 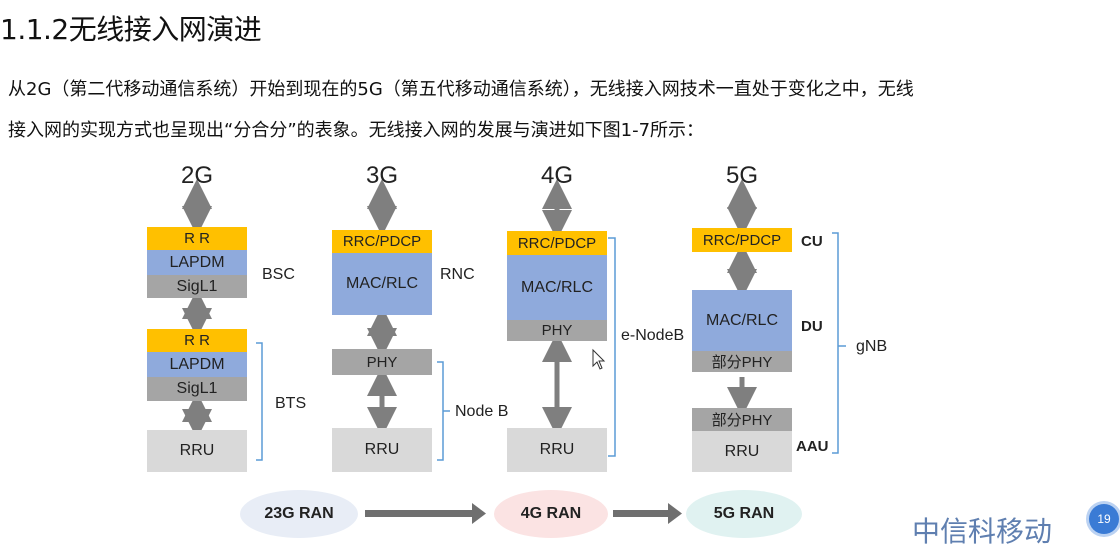 What do you see at coordinates (197, 389) in the screenshot?
I see `2g-bts-sigl1-block: SigL1` at bounding box center [197, 389].